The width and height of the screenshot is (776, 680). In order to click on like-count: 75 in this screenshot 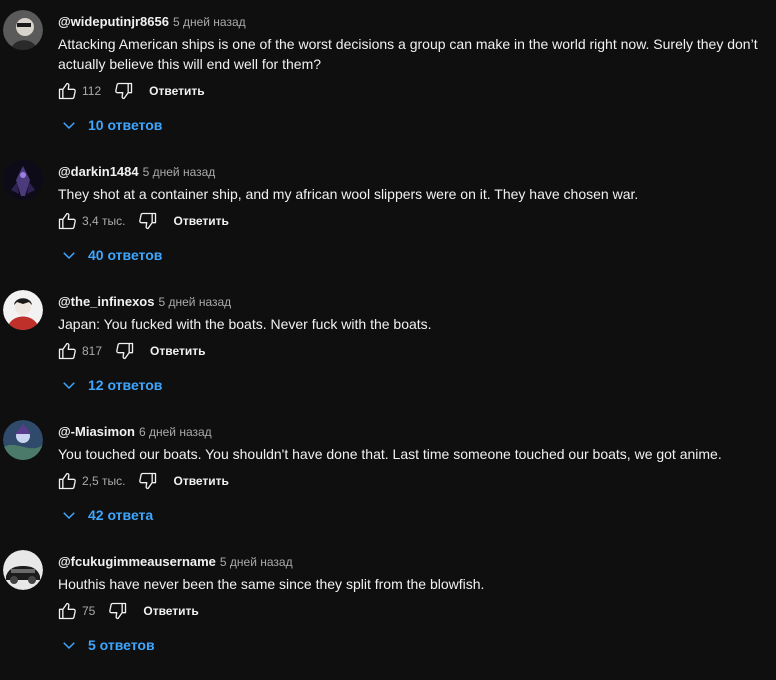, I will do `click(89, 611)`.